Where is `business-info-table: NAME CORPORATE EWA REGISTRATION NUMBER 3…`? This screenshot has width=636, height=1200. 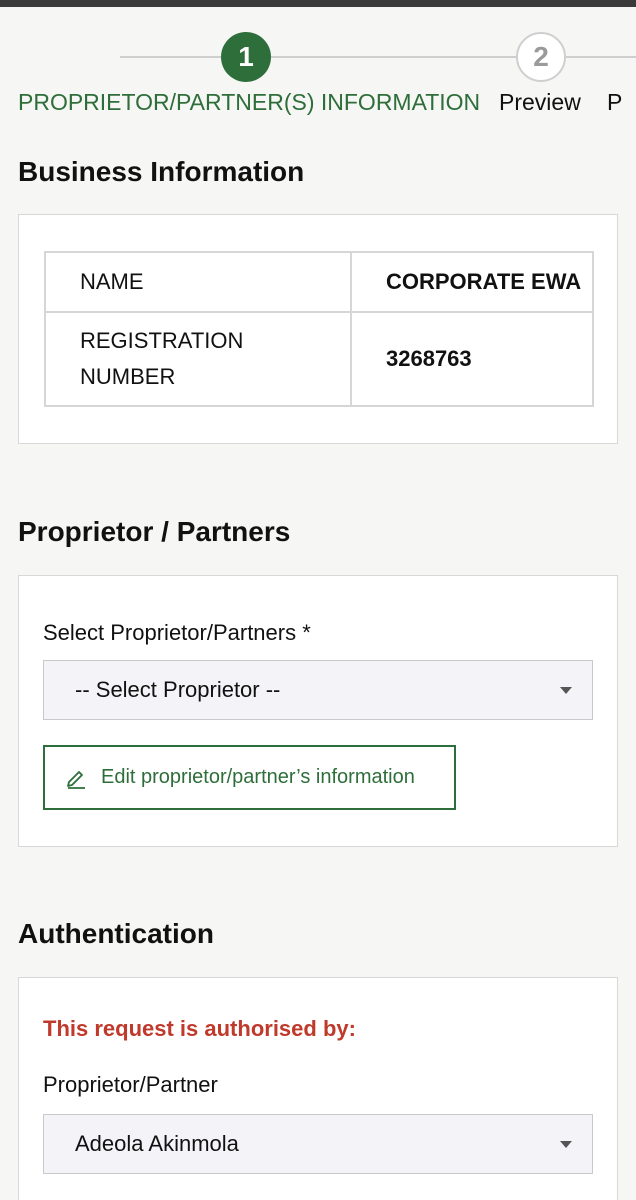 business-info-table: NAME CORPORATE EWA REGISTRATION NUMBER 3… is located at coordinates (319, 329).